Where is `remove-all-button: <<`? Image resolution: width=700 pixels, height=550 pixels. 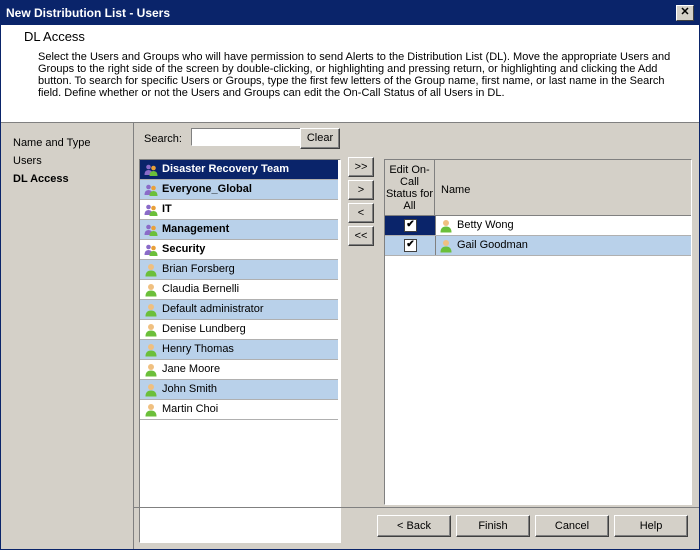 remove-all-button: << is located at coordinates (361, 236).